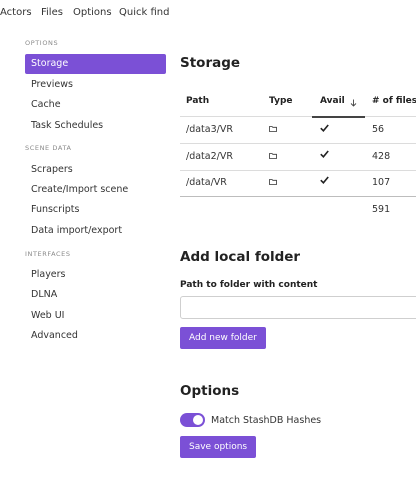  Describe the element at coordinates (353, 103) in the screenshot. I see `arrow-down-icon` at that location.